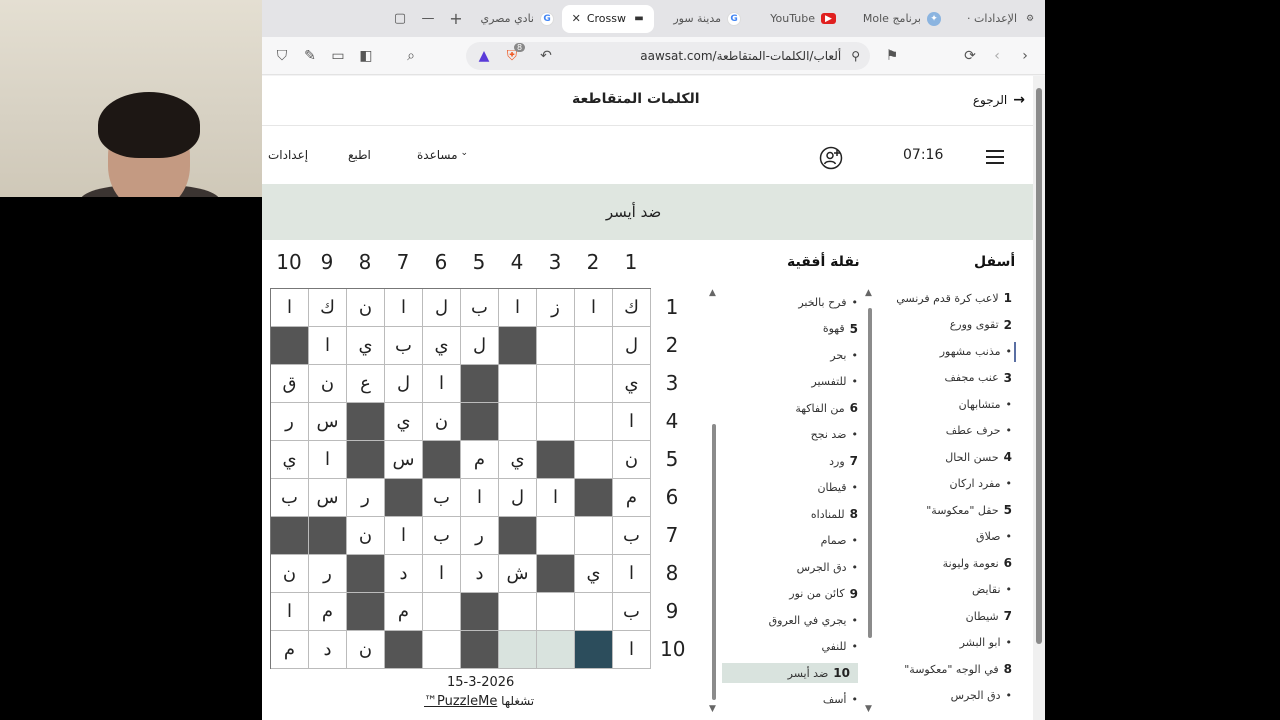  Describe the element at coordinates (997, 19) in the screenshot. I see `tab-settings: ⚙ الإعدادات ·` at that location.